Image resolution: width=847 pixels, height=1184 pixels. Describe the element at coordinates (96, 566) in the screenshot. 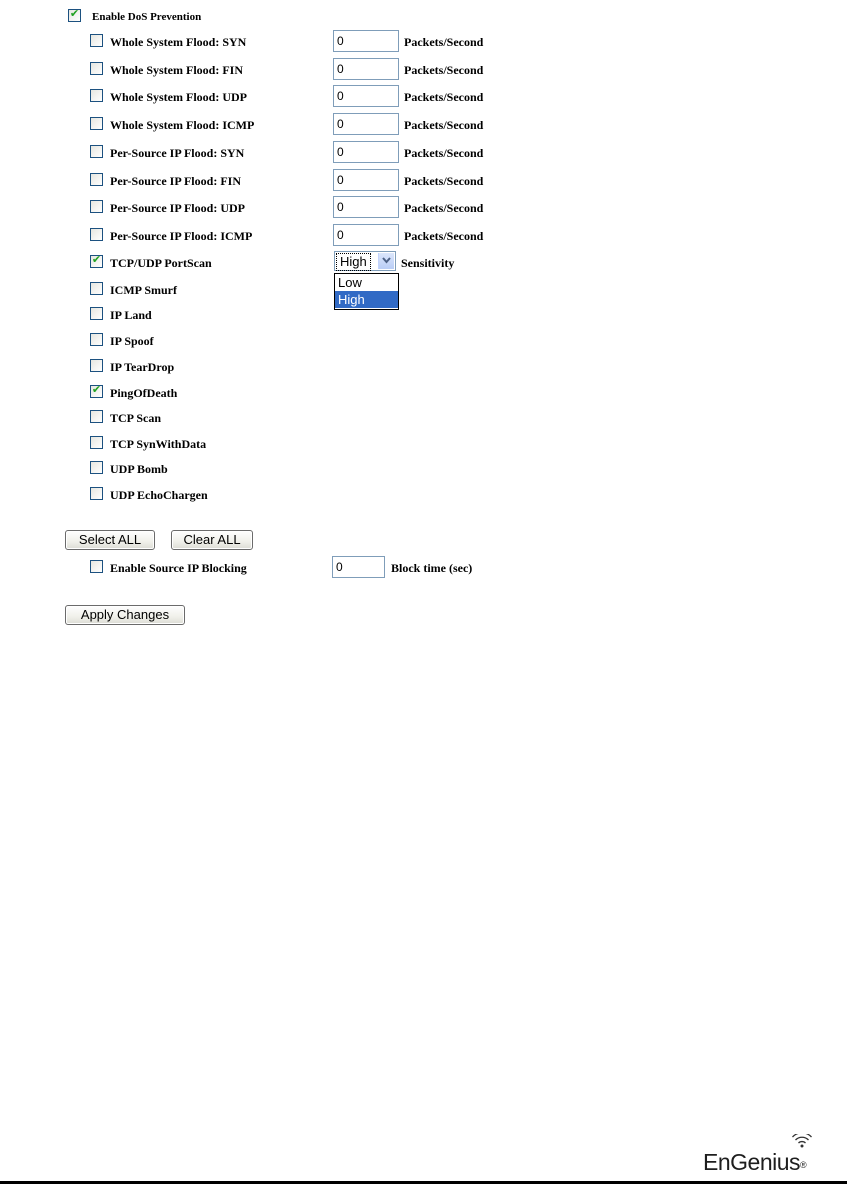

I see `enable-source-ip-blocking-checkbox` at that location.